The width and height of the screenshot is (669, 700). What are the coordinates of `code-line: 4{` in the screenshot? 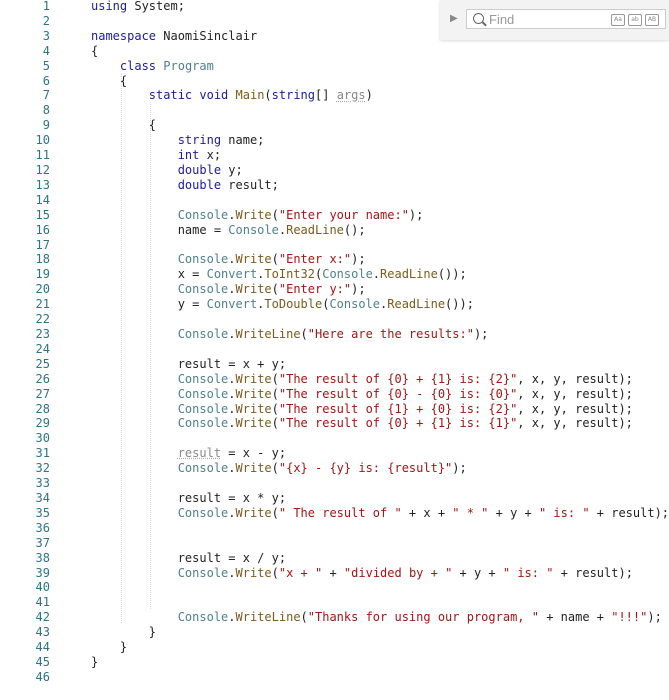 It's located at (334, 51).